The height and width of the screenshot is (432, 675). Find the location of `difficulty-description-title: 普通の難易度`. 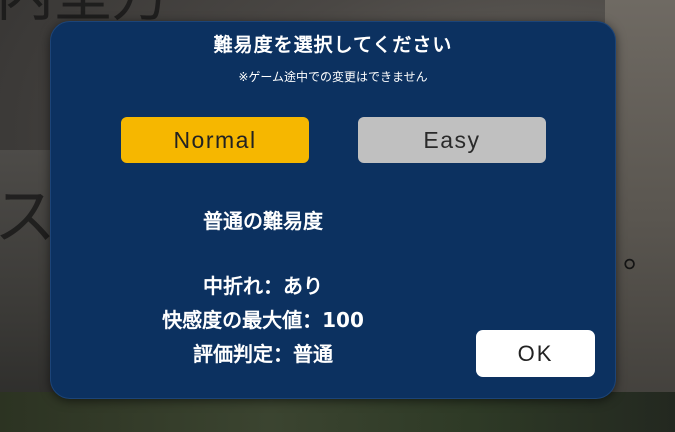

difficulty-description-title: 普通の難易度 is located at coordinates (263, 221).